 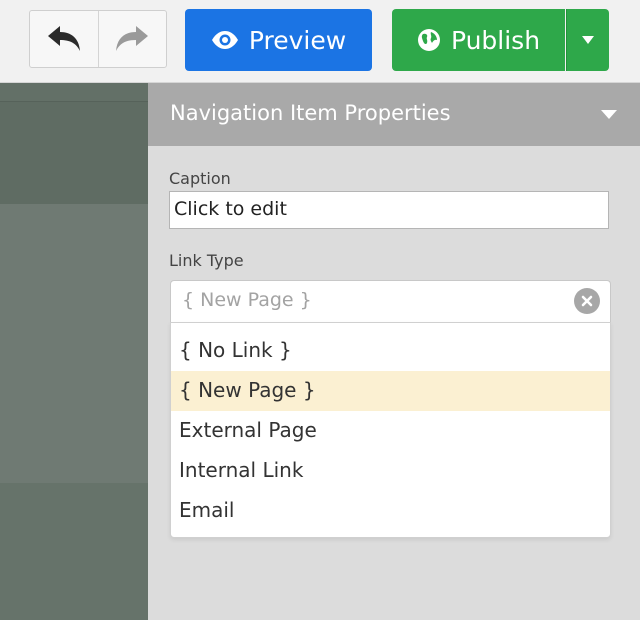 I want to click on clear-selection-button, so click(x=587, y=301).